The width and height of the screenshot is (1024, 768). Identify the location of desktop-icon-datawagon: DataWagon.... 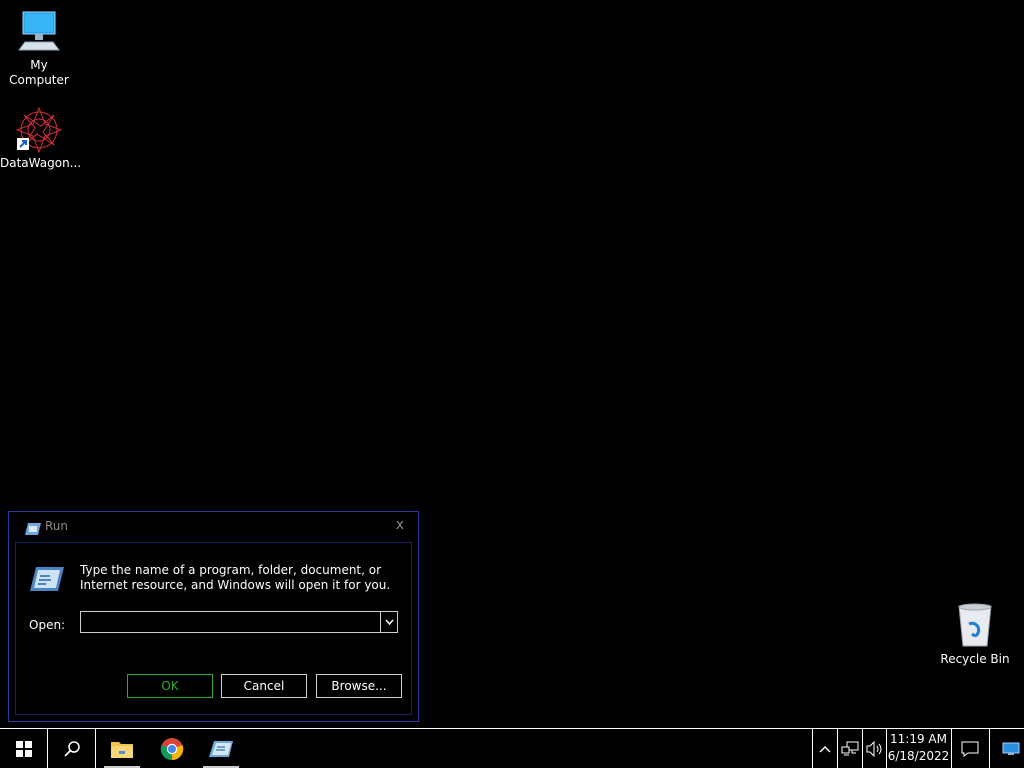
(41, 138).